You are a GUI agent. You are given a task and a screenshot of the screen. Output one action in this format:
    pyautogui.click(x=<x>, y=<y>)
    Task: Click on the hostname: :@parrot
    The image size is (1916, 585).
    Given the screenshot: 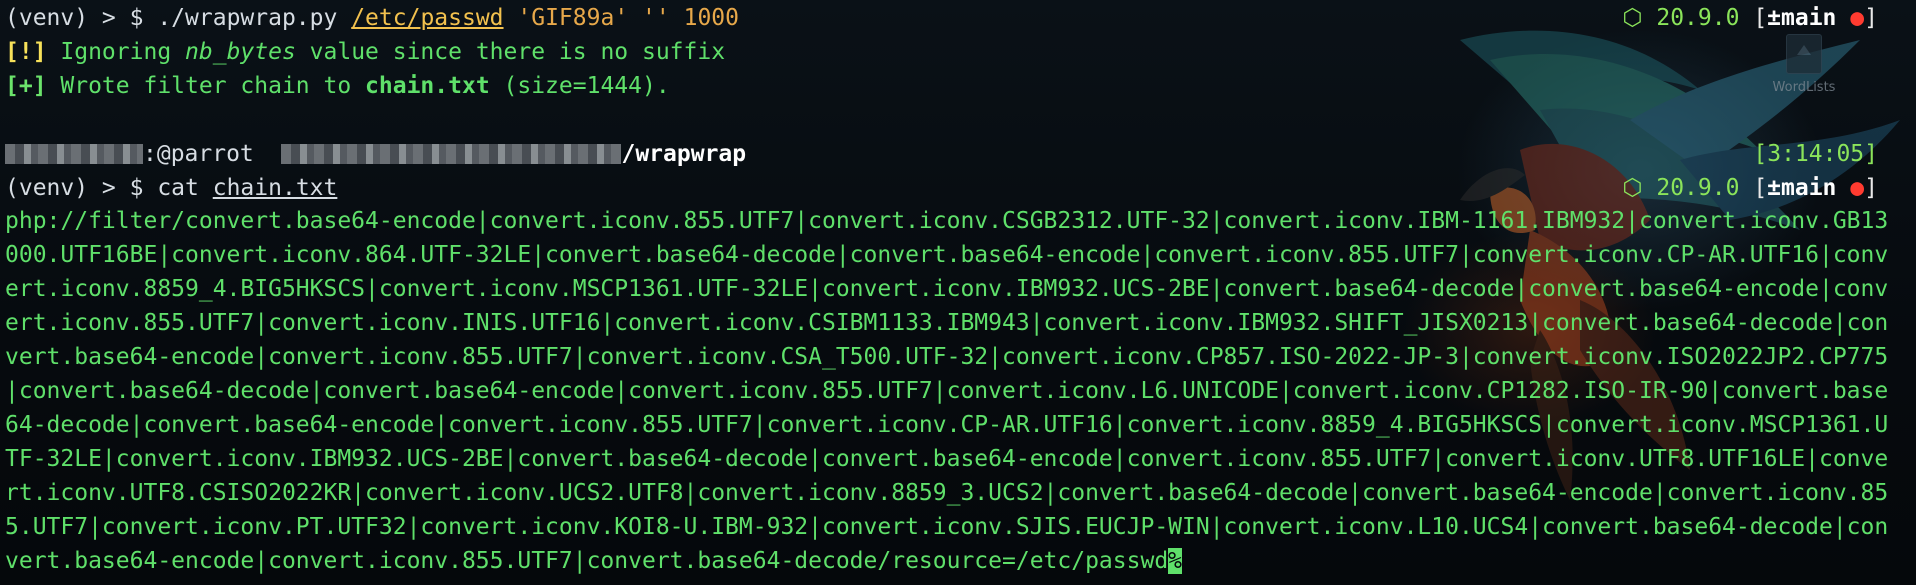 What is the action you would take?
    pyautogui.click(x=198, y=154)
    